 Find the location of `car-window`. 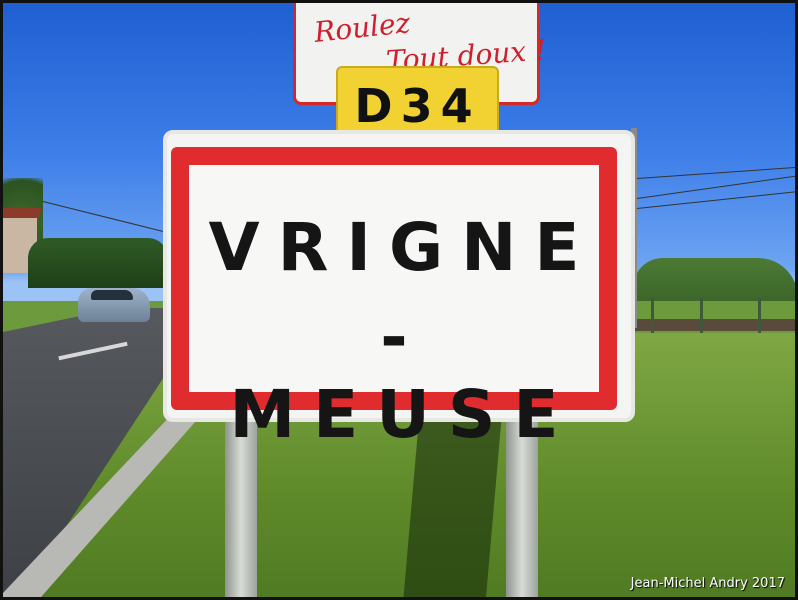

car-window is located at coordinates (112, 295).